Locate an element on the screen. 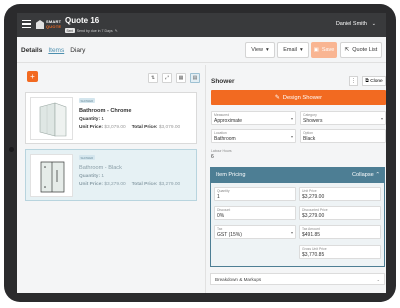  quote-list-button: ⇱ Quote List is located at coordinates (361, 50).